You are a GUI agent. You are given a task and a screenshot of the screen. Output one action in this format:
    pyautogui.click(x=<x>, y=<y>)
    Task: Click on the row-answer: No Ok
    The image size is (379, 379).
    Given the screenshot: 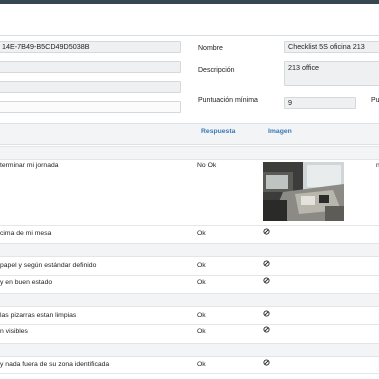 What is the action you would take?
    pyautogui.click(x=207, y=165)
    